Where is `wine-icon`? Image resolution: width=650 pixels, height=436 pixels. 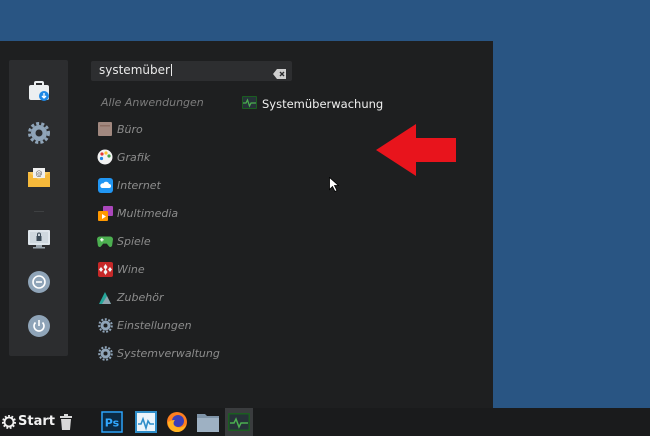
wine-icon is located at coordinates (105, 269).